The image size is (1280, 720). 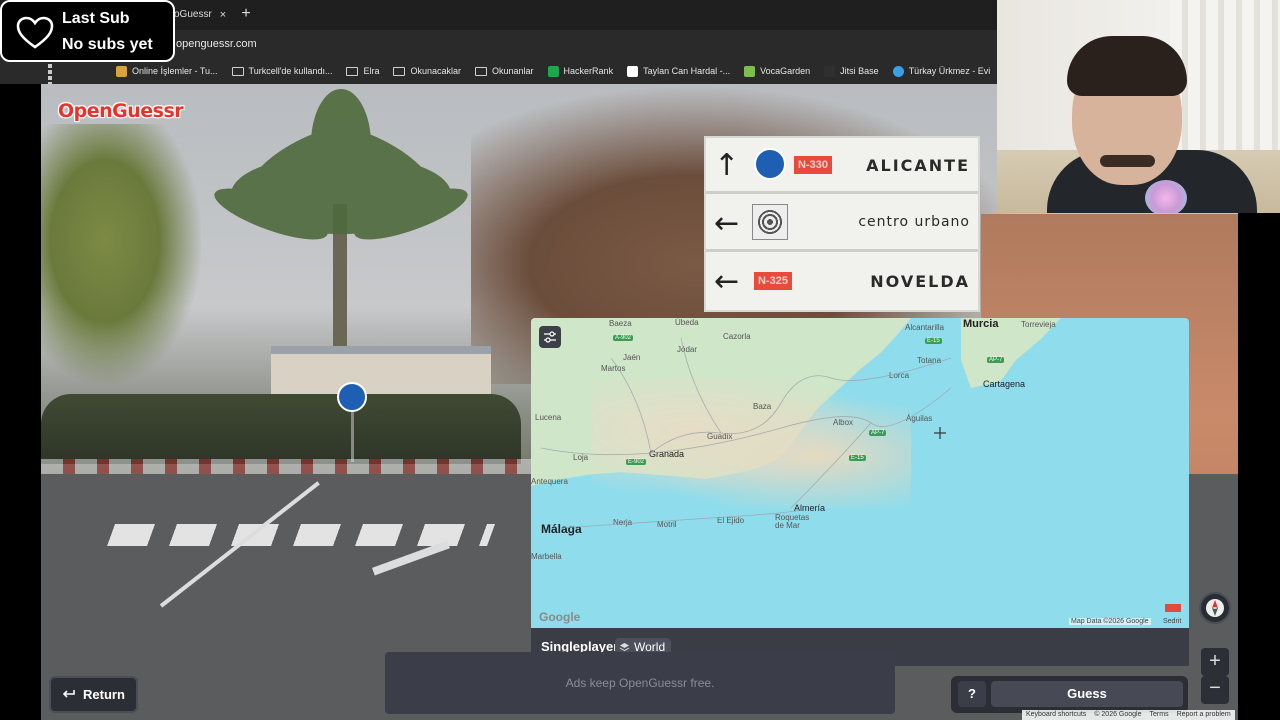 What do you see at coordinates (553, 71) in the screenshot?
I see `hackerrank-icon` at bounding box center [553, 71].